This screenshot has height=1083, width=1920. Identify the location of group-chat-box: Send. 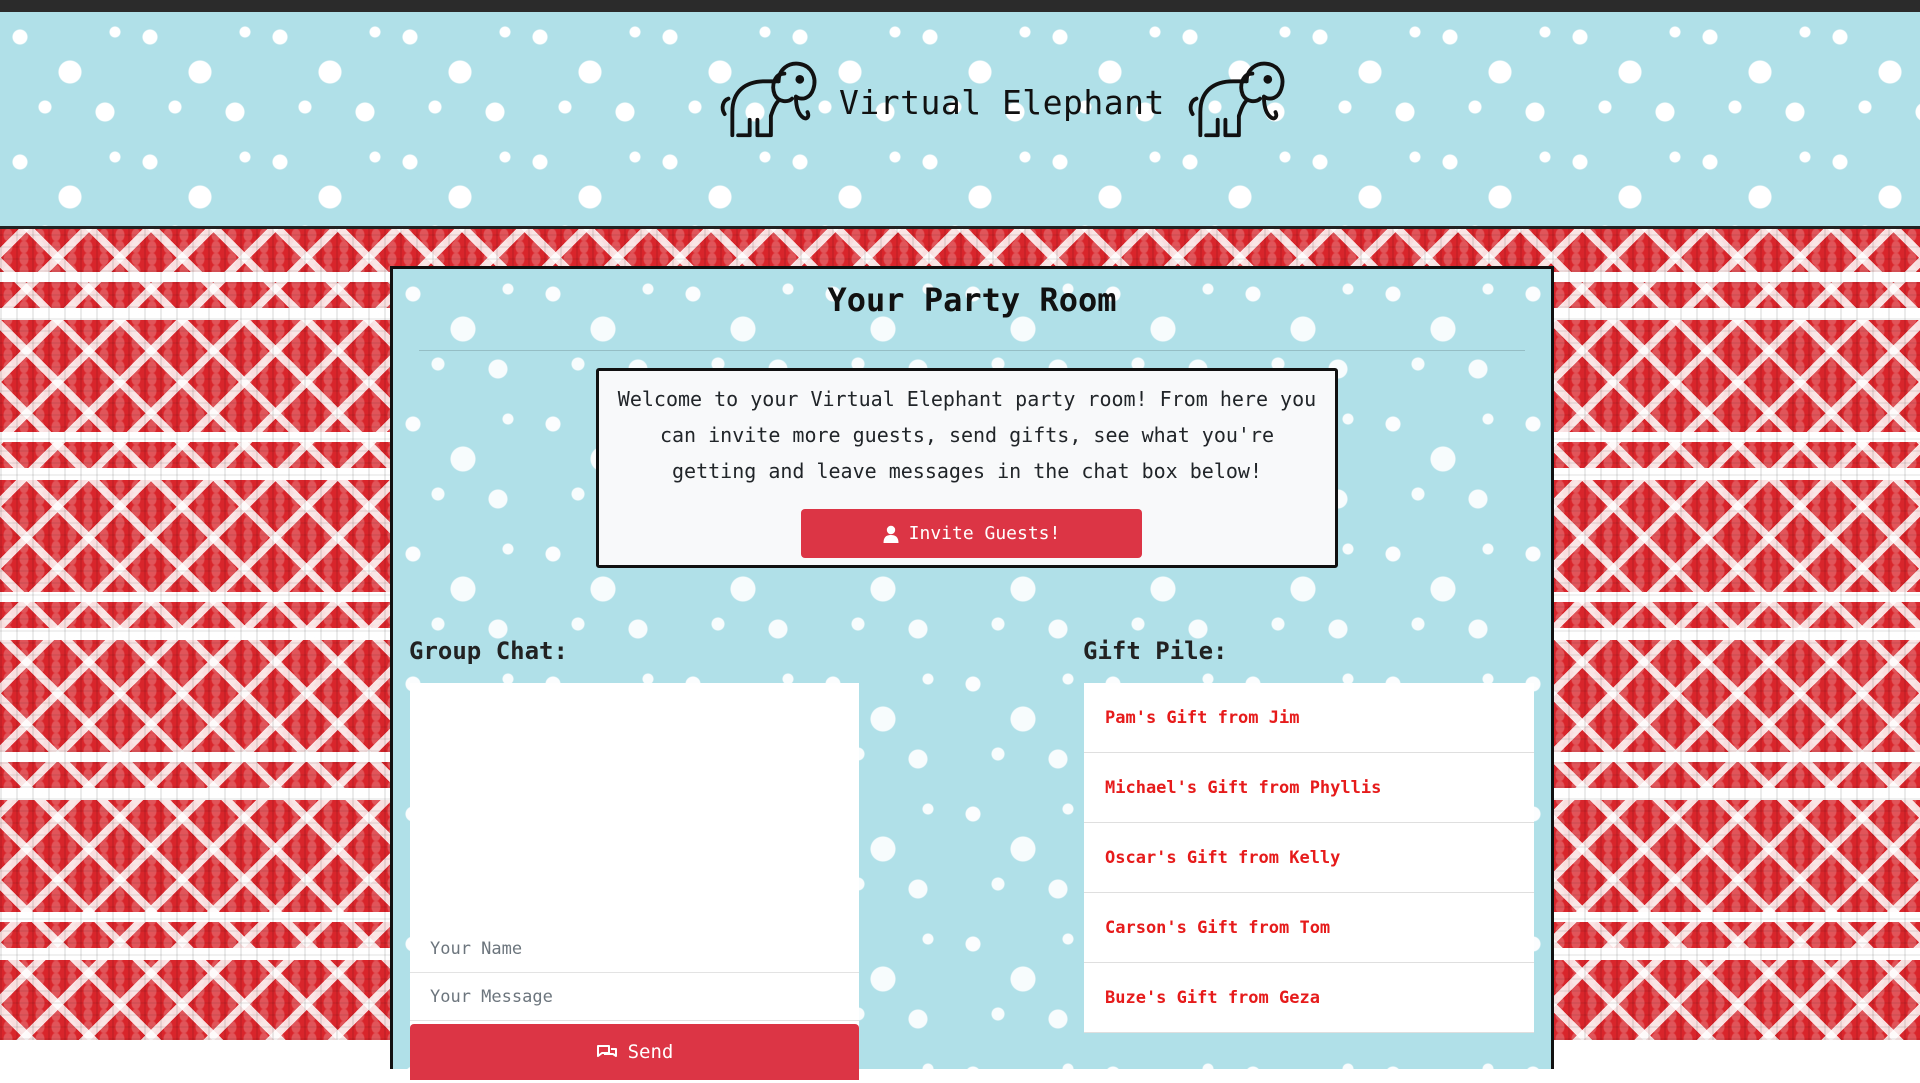
(634, 883).